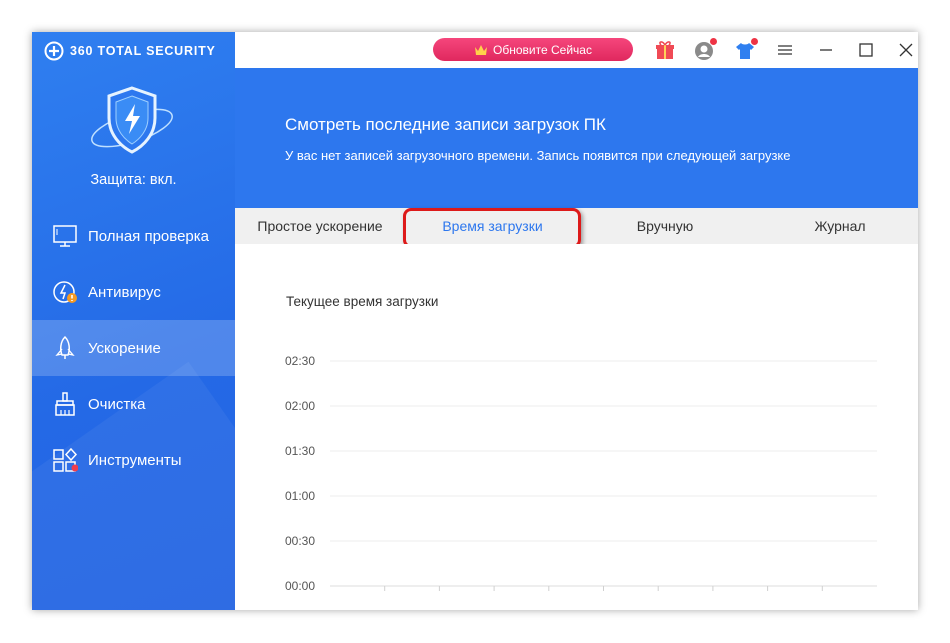 The width and height of the screenshot is (950, 643). What do you see at coordinates (840, 226) in the screenshot?
I see `tab-journal: Журнал` at bounding box center [840, 226].